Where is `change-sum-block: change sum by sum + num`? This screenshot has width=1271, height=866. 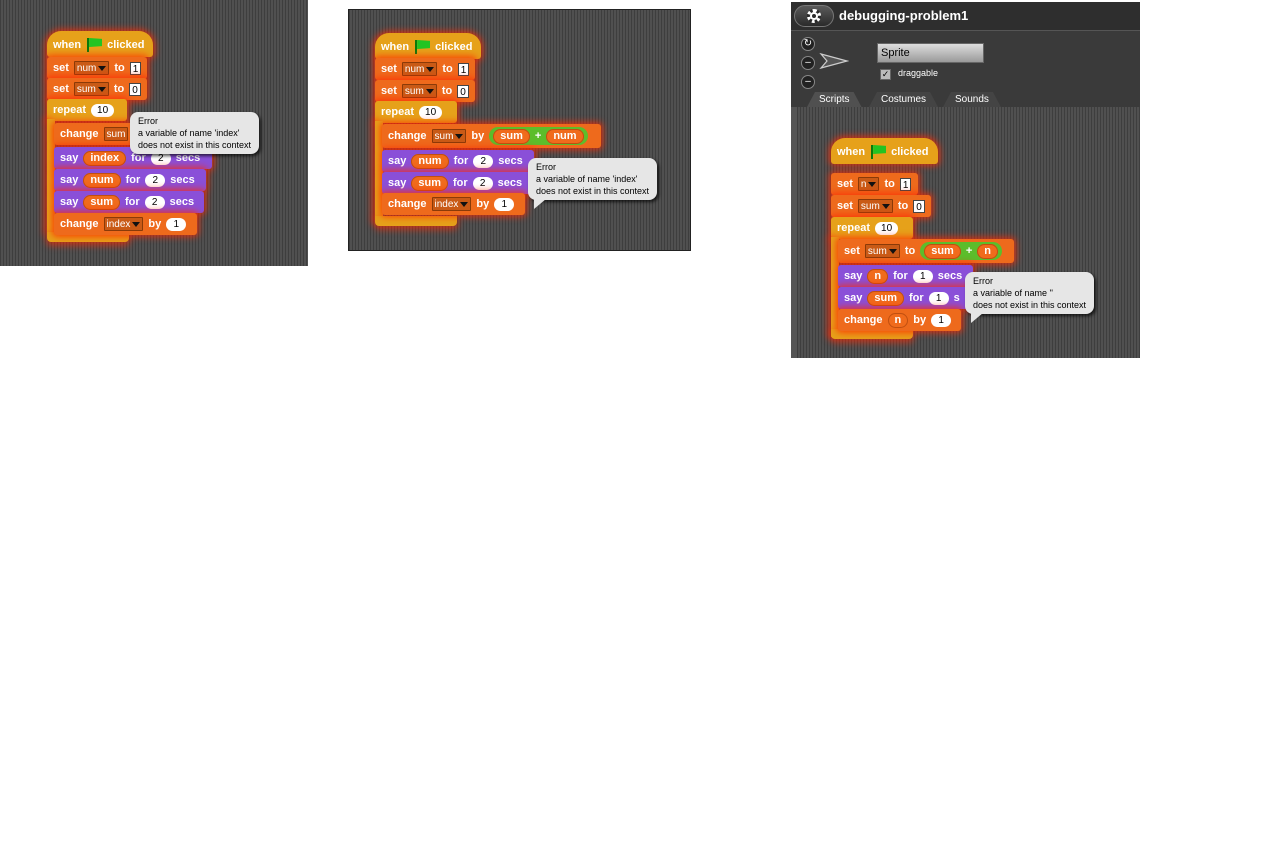 change-sum-block: change sum by sum + num is located at coordinates (491, 136).